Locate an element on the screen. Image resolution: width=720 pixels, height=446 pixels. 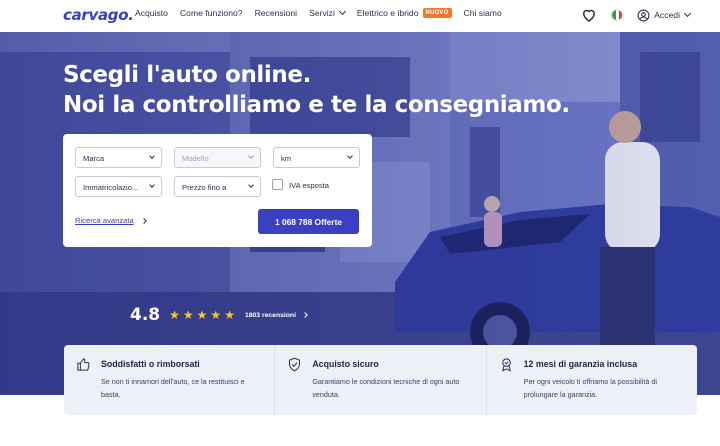
reviews-link: 1803 recensioni is located at coordinates (276, 315).